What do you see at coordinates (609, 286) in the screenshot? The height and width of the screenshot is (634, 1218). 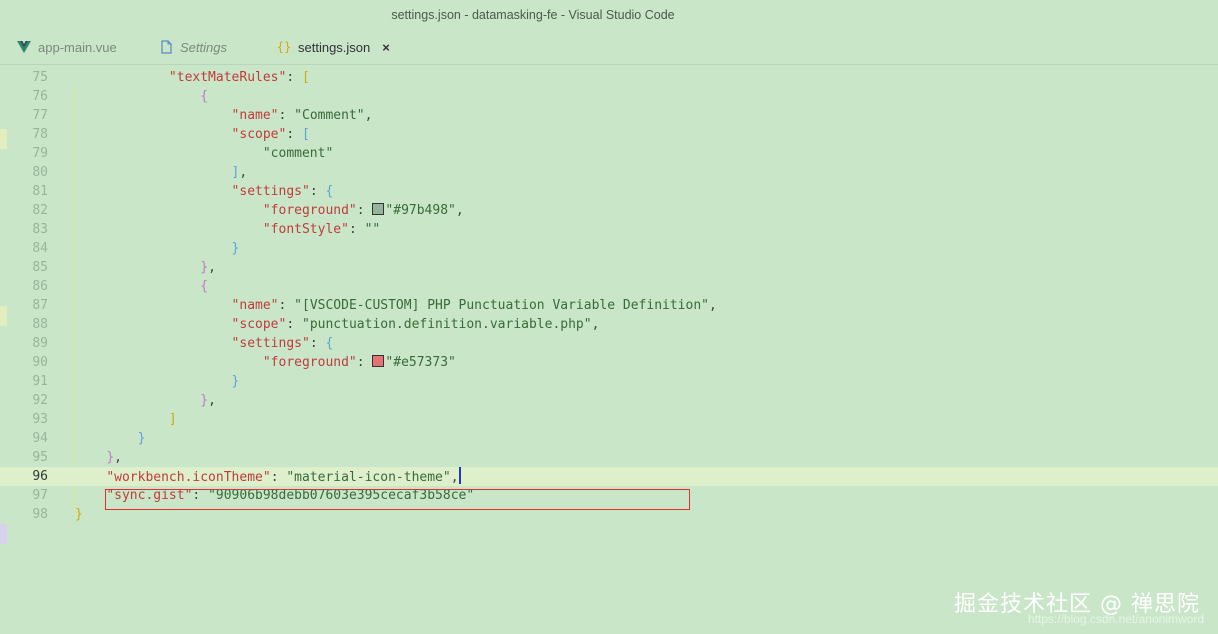 I see `code-line-86: 86 {` at bounding box center [609, 286].